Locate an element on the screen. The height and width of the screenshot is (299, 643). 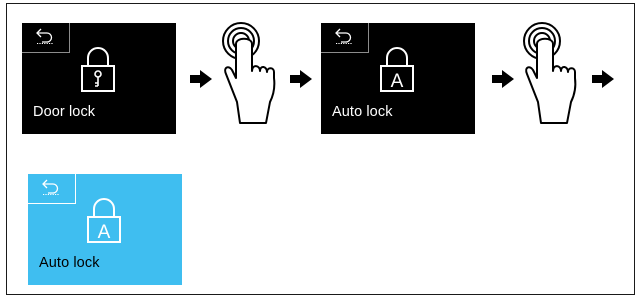
padlock-key-icon is located at coordinates (98, 69).